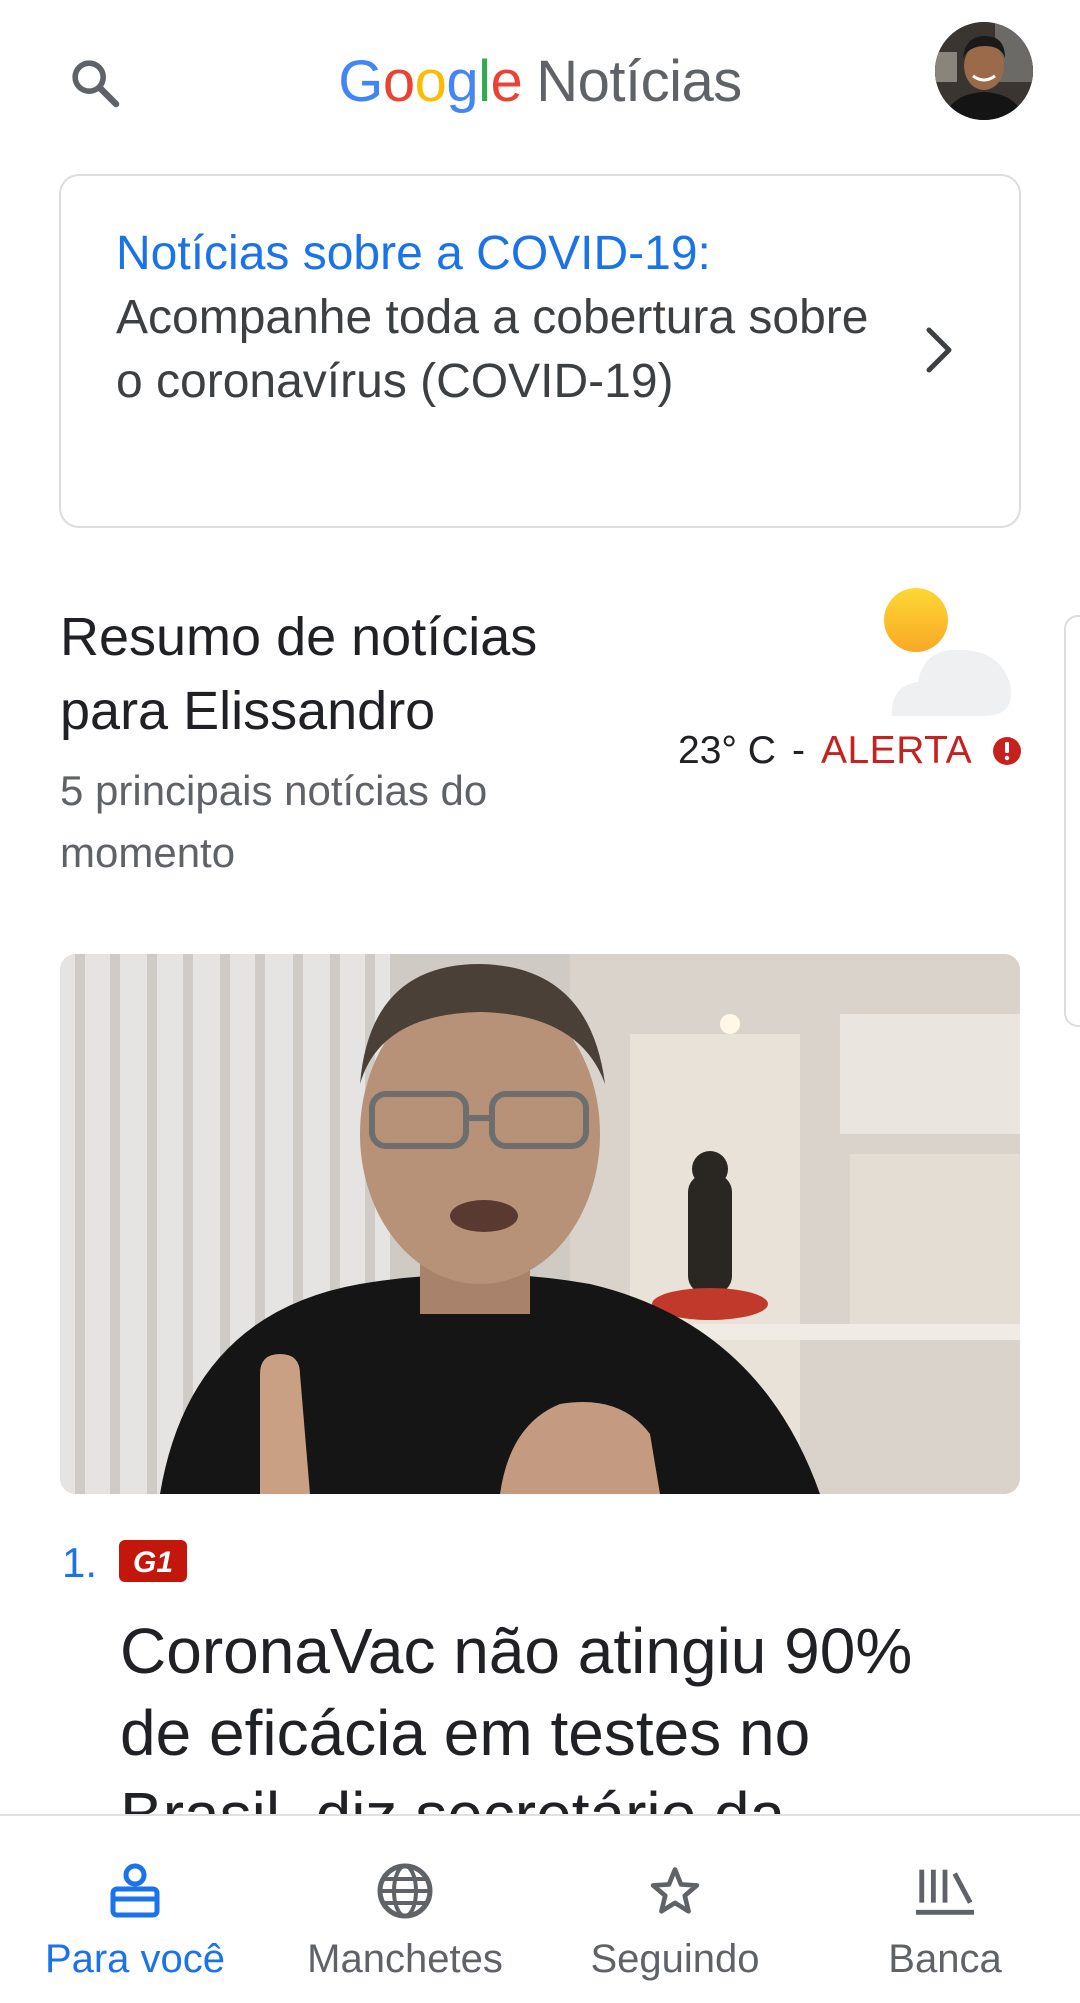  I want to click on google-wordmark: Google, so click(430, 81).